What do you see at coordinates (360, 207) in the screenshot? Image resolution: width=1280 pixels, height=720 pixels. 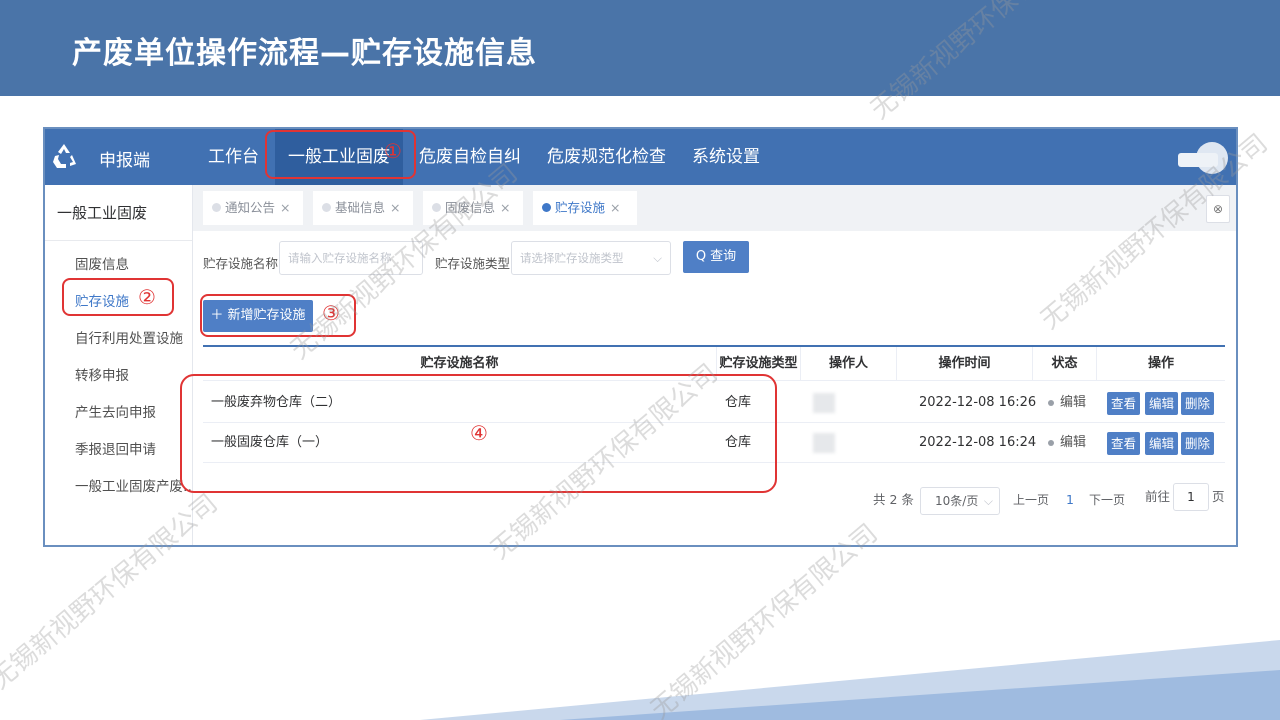 I see `tab-label: 基础信息` at bounding box center [360, 207].